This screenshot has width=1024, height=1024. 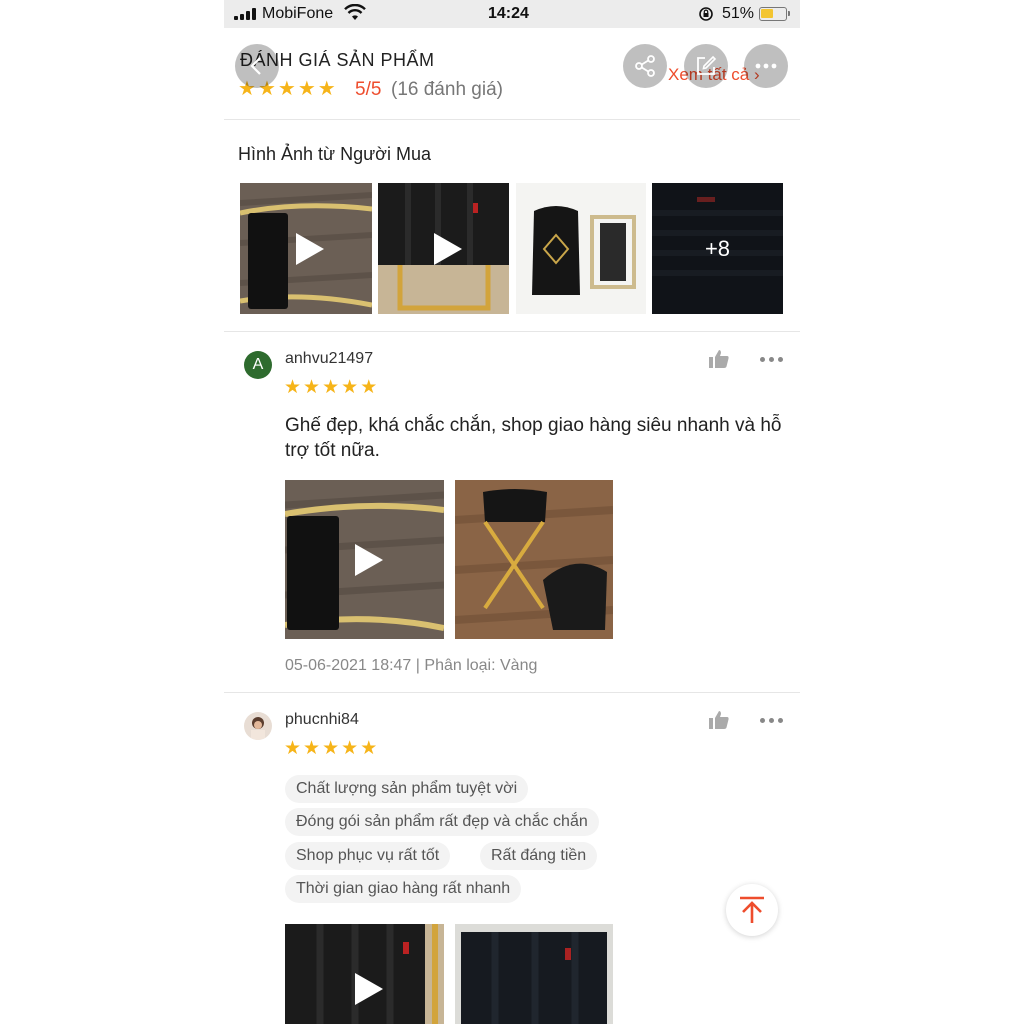 I want to click on more-photos-count: +8, so click(x=717, y=248).